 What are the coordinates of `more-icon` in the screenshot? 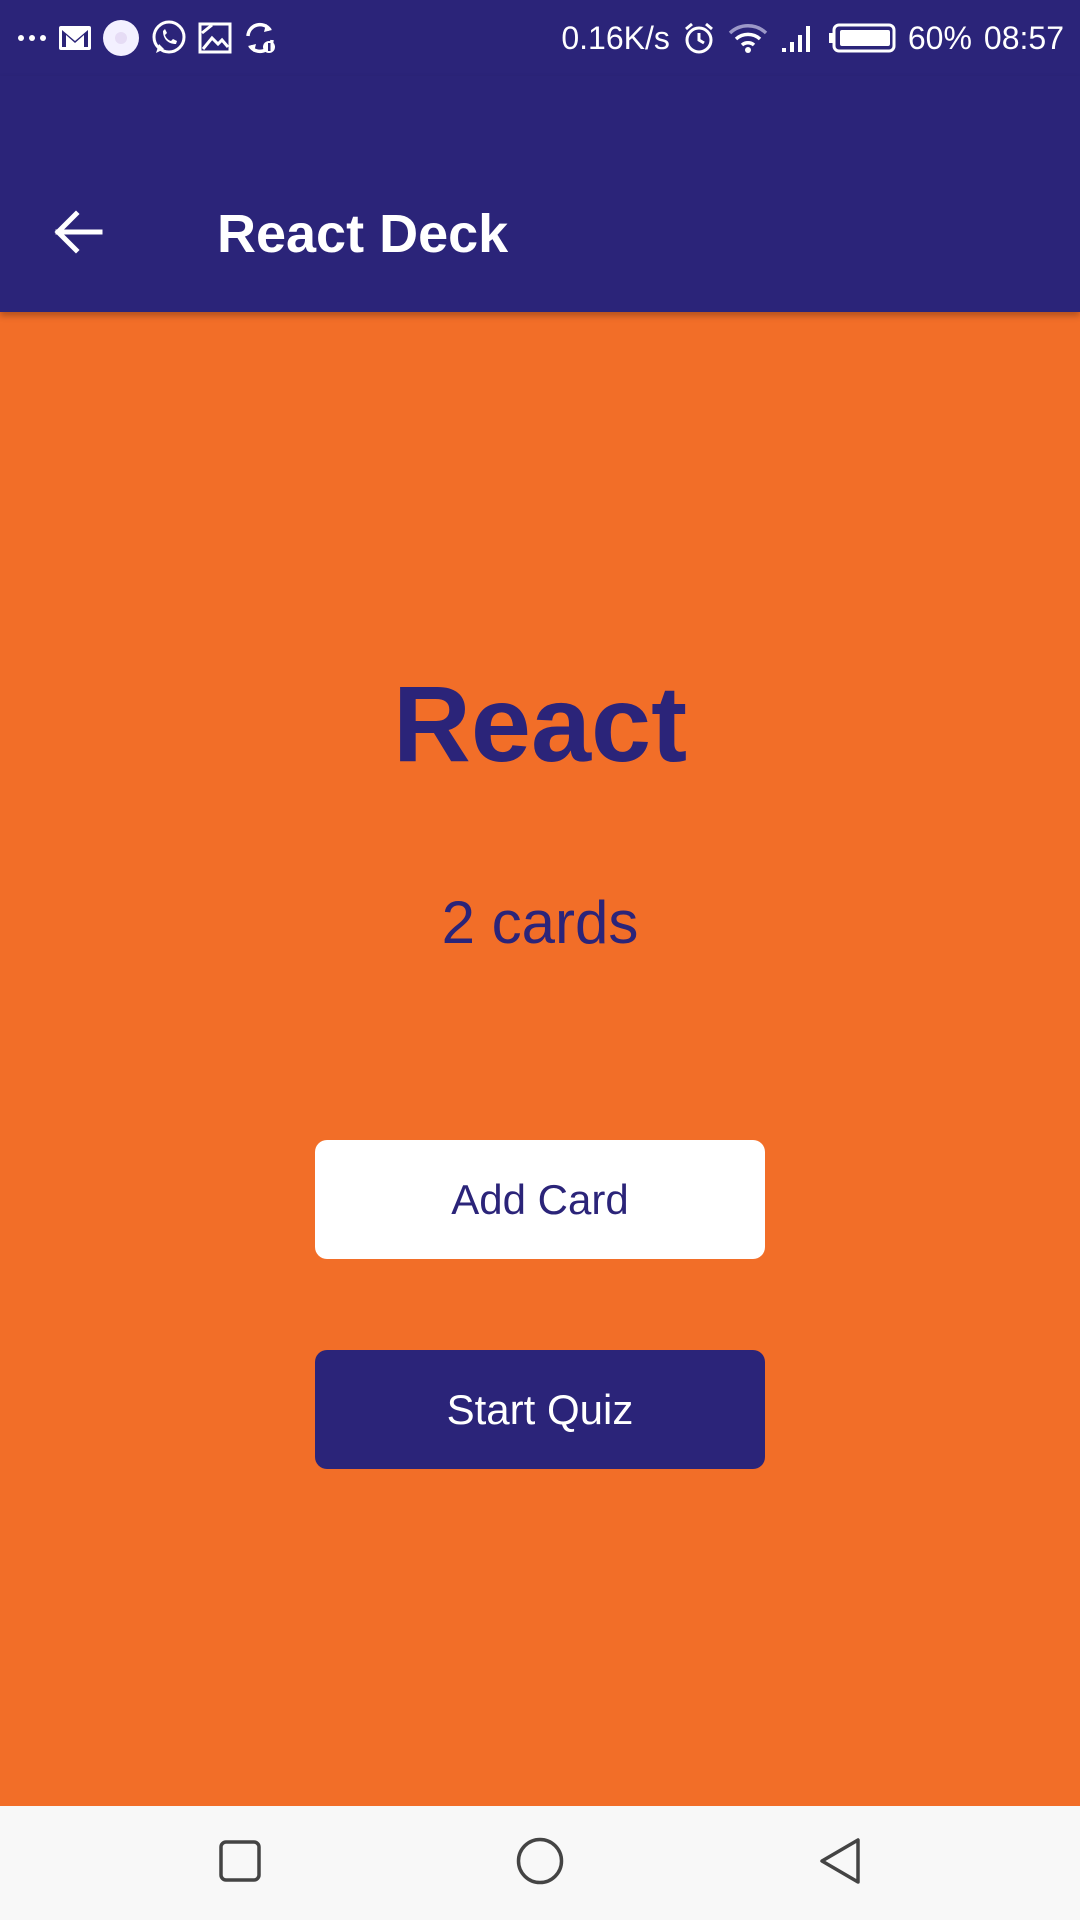 It's located at (32, 38).